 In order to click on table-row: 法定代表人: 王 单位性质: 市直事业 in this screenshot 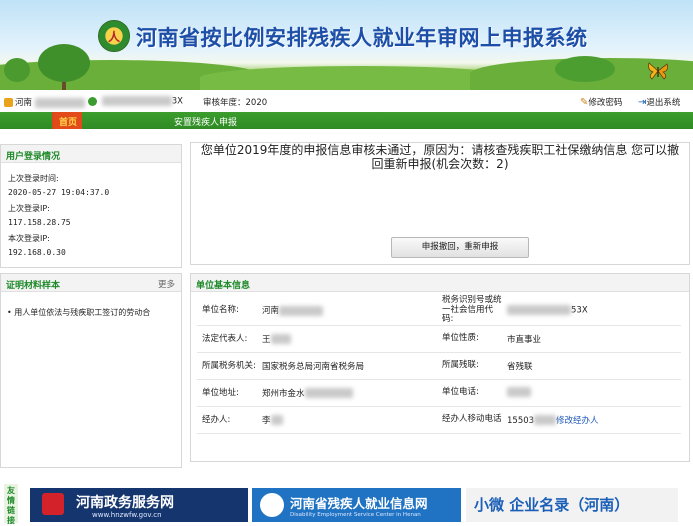, I will do `click(439, 339)`.